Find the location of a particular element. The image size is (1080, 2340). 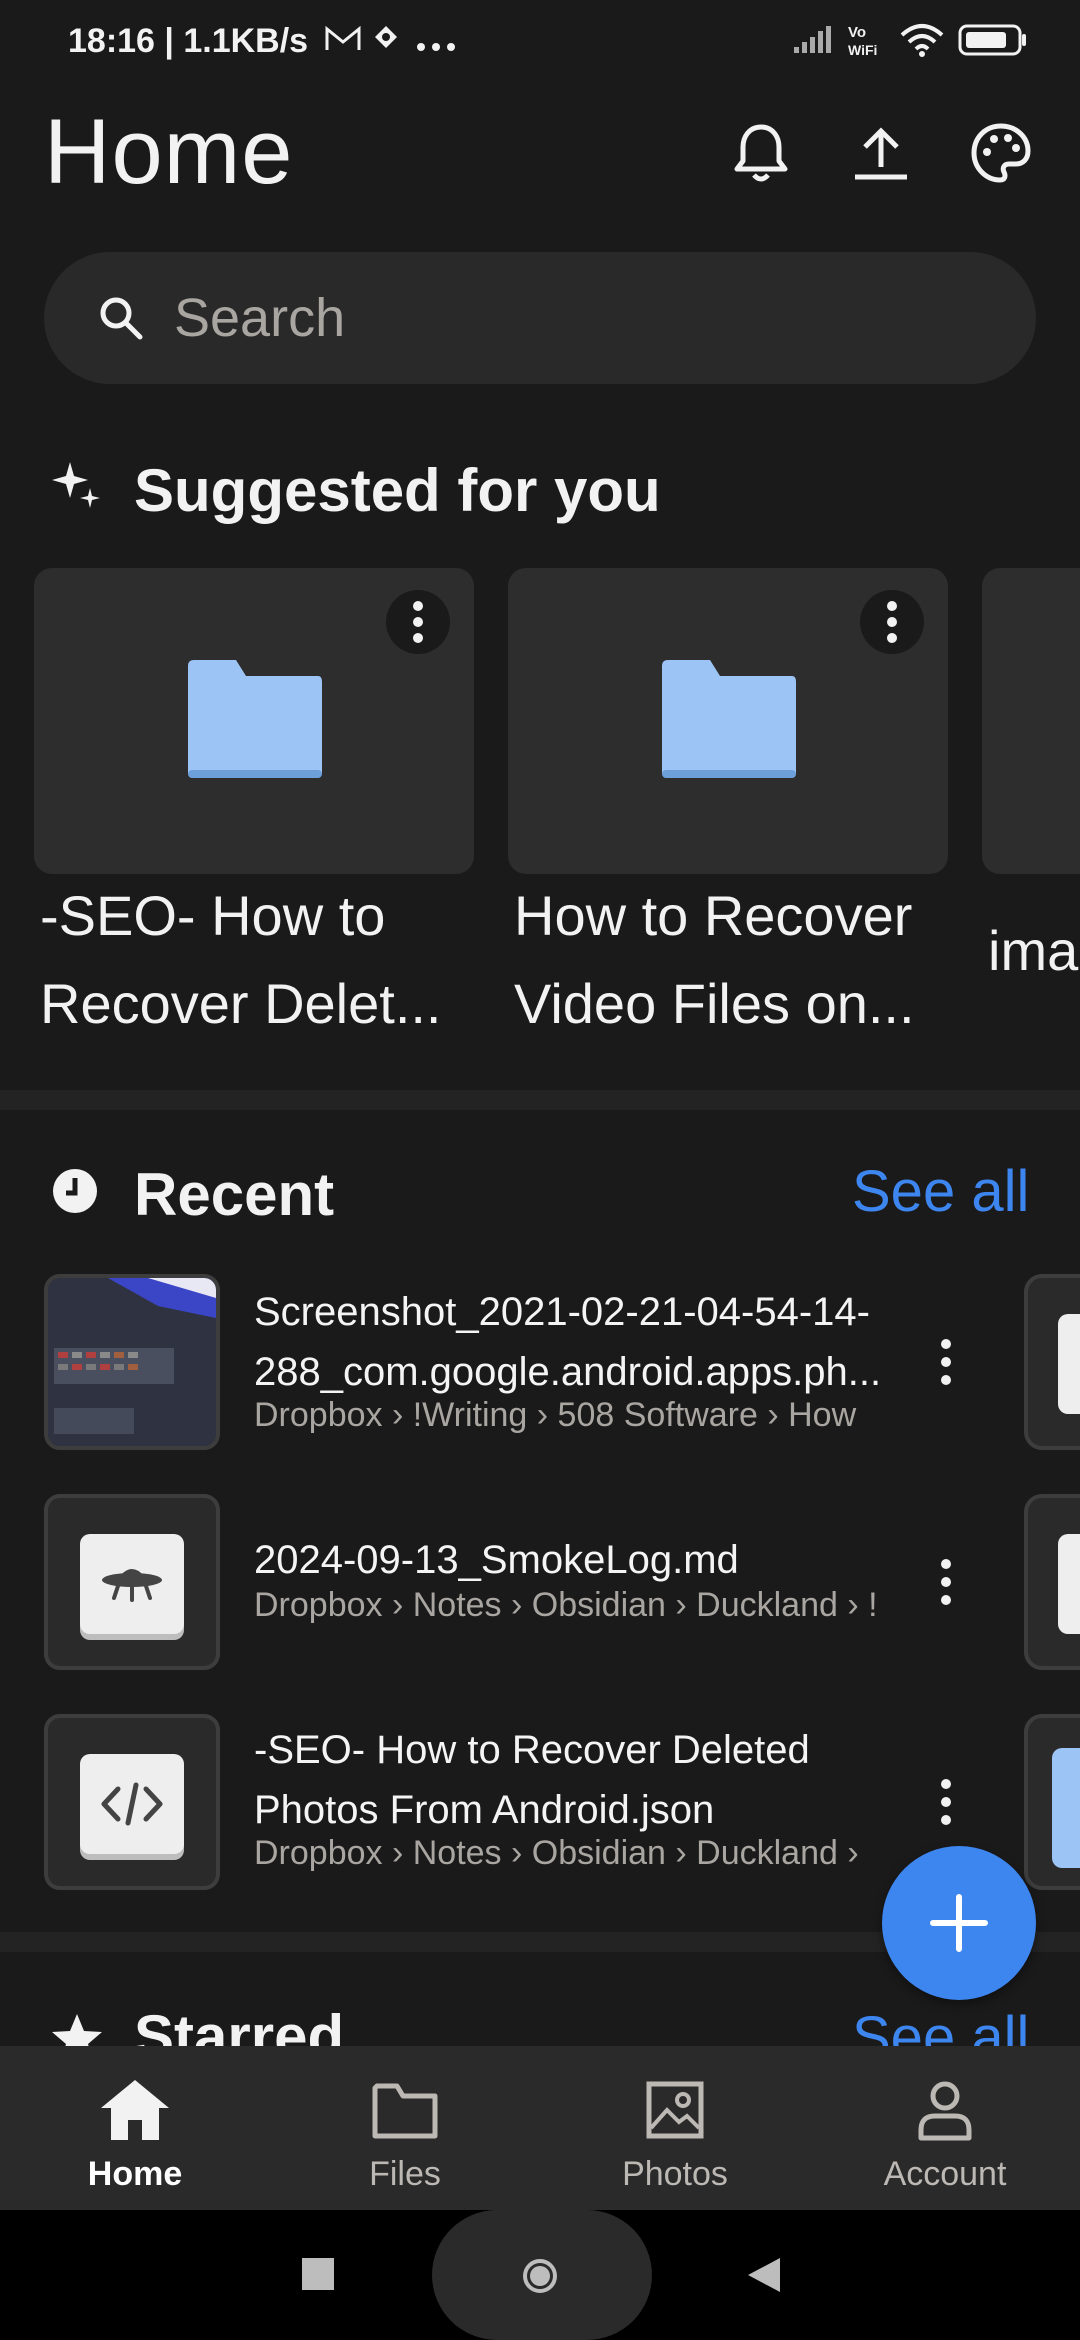

star-icon is located at coordinates (77, 2029).